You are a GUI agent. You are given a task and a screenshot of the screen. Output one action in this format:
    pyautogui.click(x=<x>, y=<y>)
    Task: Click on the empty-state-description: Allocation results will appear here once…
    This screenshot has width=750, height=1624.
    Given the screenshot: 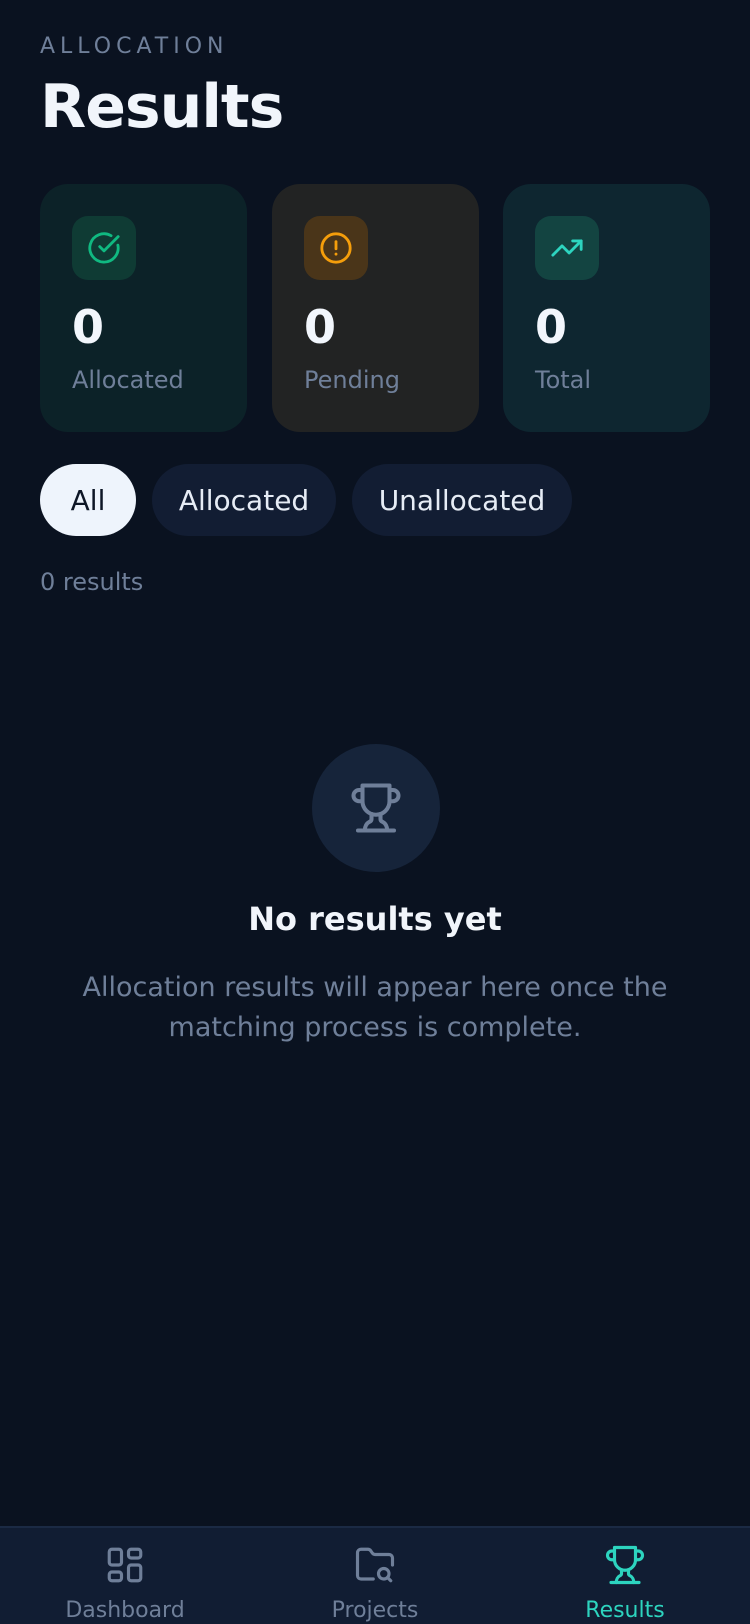 What is the action you would take?
    pyautogui.click(x=375, y=1007)
    